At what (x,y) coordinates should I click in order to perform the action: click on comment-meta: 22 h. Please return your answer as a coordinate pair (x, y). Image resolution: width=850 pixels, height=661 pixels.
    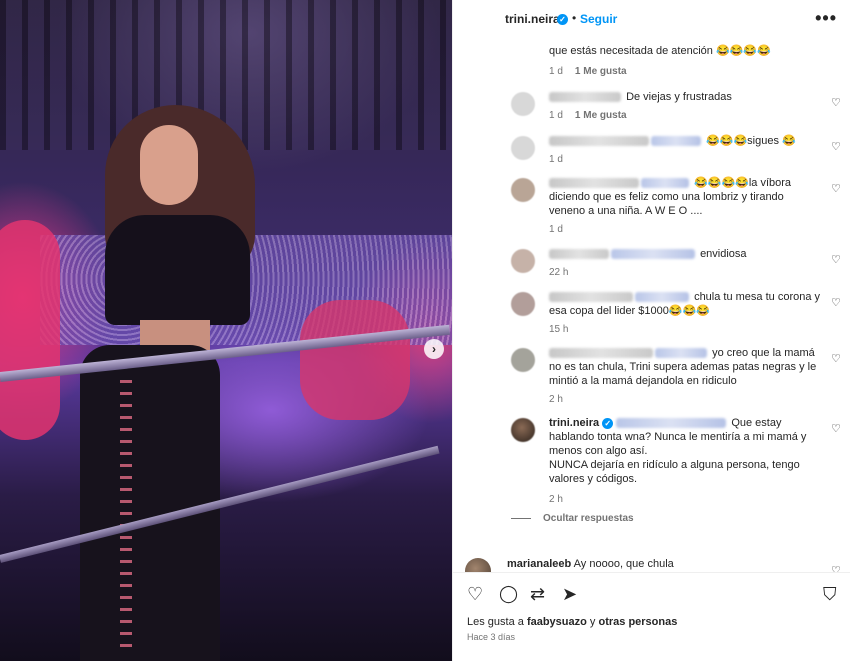
    Looking at the image, I should click on (558, 272).